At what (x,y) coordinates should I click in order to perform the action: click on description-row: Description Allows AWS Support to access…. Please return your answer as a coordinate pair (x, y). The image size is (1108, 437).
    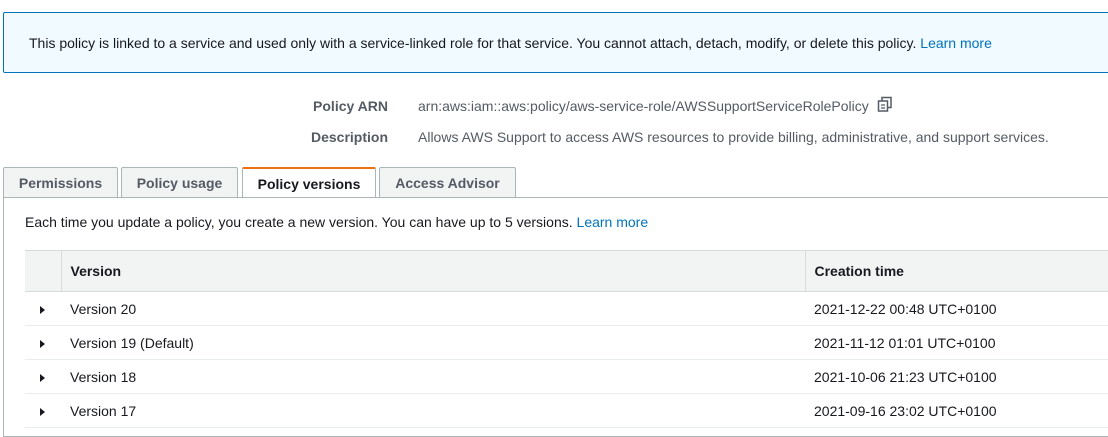
    Looking at the image, I should click on (554, 137).